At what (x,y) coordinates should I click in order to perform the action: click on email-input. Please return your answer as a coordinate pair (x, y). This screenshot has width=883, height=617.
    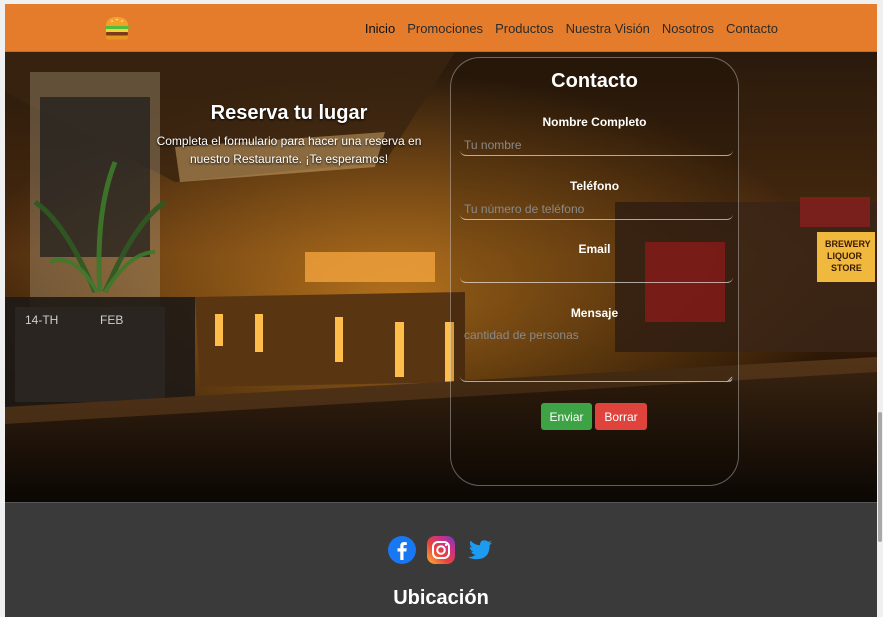
    Looking at the image, I should click on (596, 272).